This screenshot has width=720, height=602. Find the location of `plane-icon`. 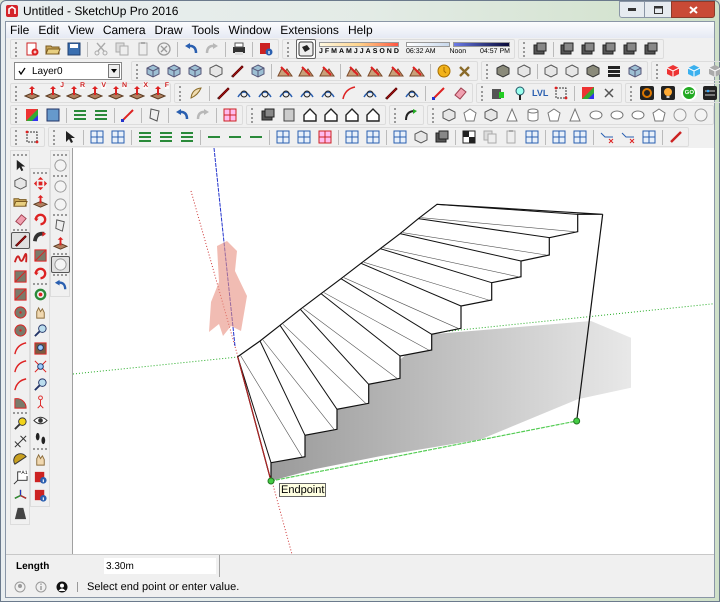

plane-icon is located at coordinates (53, 115).